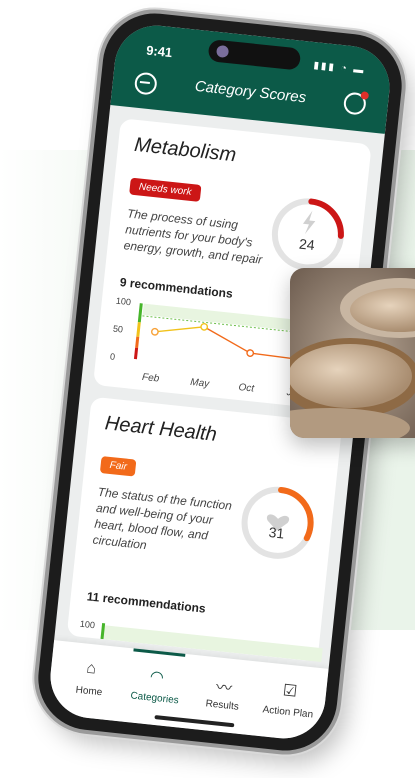  What do you see at coordinates (194, 721) in the screenshot?
I see `home-indicator` at bounding box center [194, 721].